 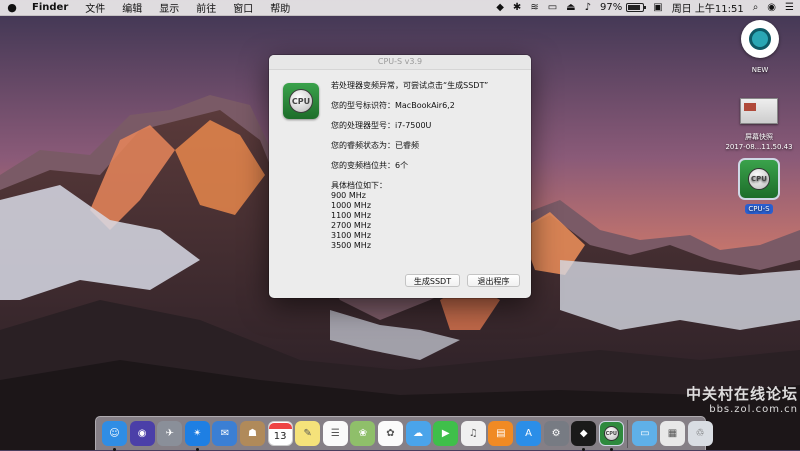 I want to click on dock-item-cpu-s: CPU, so click(x=611, y=433).